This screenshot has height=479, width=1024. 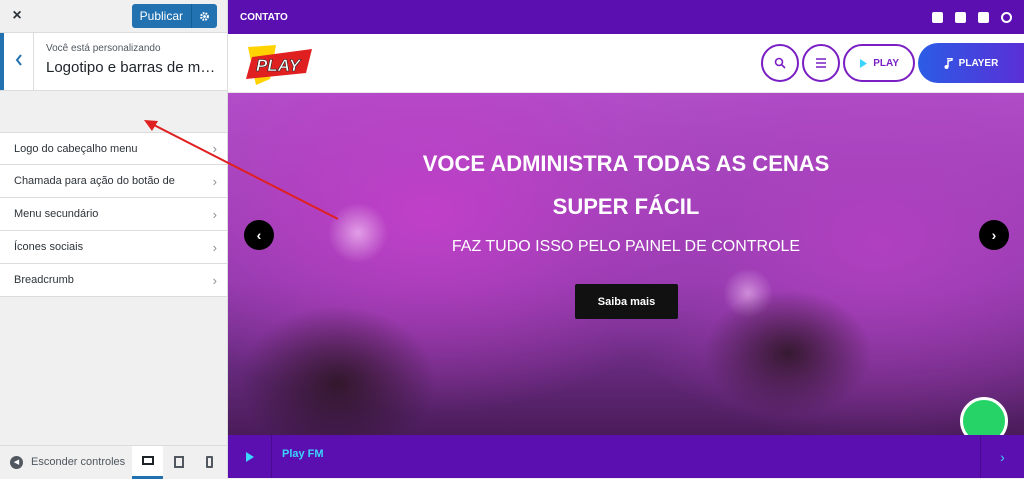 What do you see at coordinates (972, 17) in the screenshot?
I see `social-icons` at bounding box center [972, 17].